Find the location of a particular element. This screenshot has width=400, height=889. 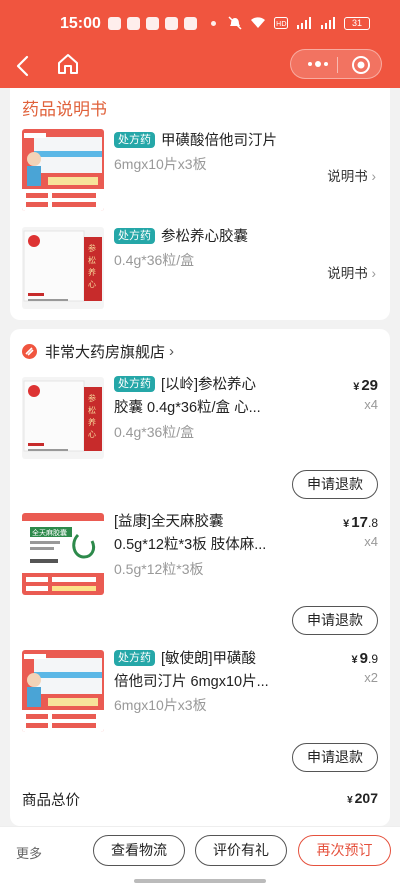

reorder-button: 再次预订 is located at coordinates (344, 850).